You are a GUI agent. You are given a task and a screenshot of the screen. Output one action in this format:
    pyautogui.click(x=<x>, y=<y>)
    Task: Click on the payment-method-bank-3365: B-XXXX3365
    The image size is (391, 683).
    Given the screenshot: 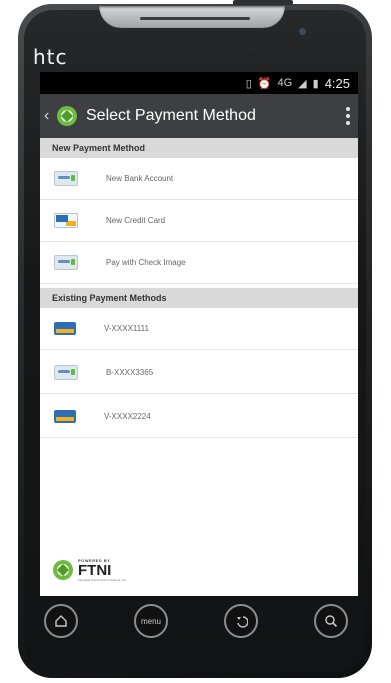 What is the action you would take?
    pyautogui.click(x=199, y=373)
    